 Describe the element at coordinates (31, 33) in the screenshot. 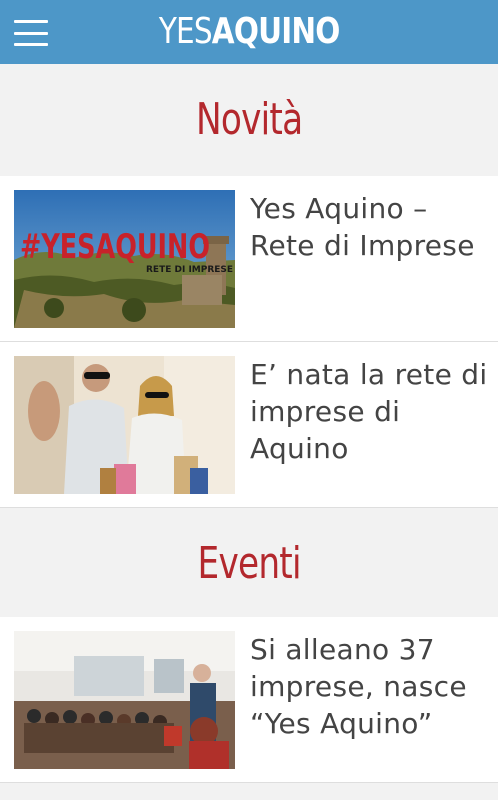

I see `hamburger-menu-icon` at that location.